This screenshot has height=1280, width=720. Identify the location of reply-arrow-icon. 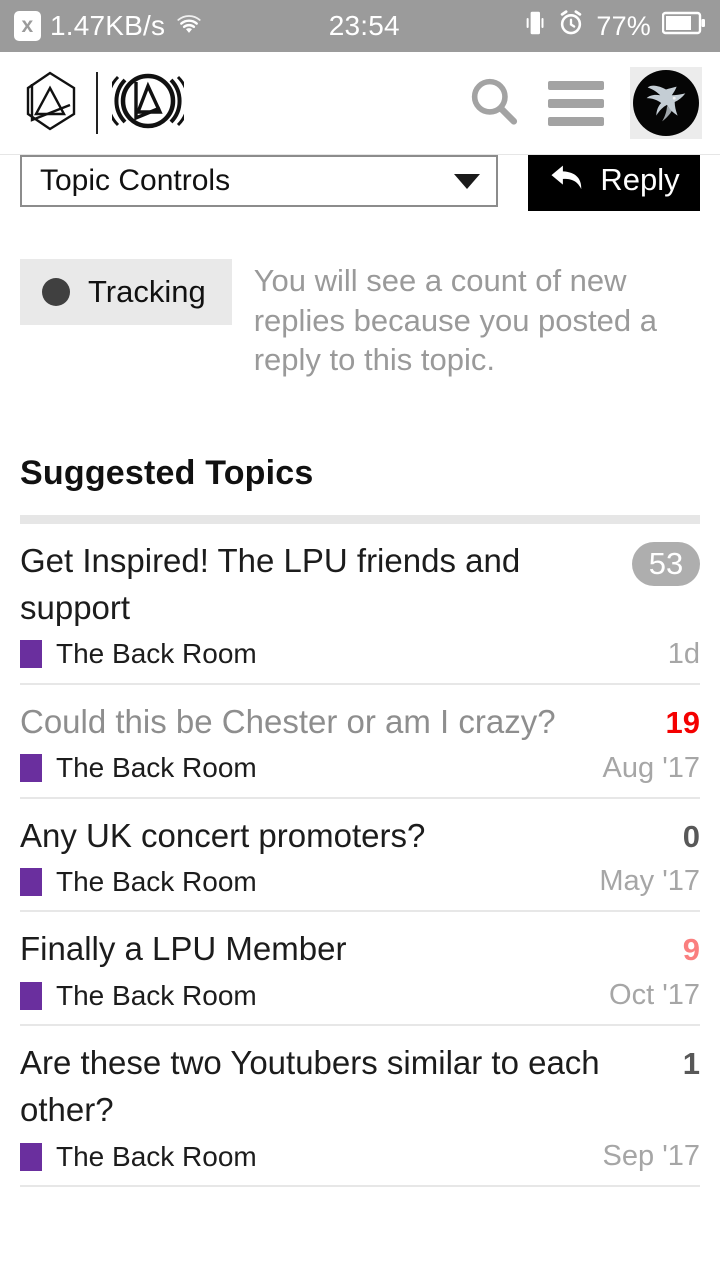
(567, 180).